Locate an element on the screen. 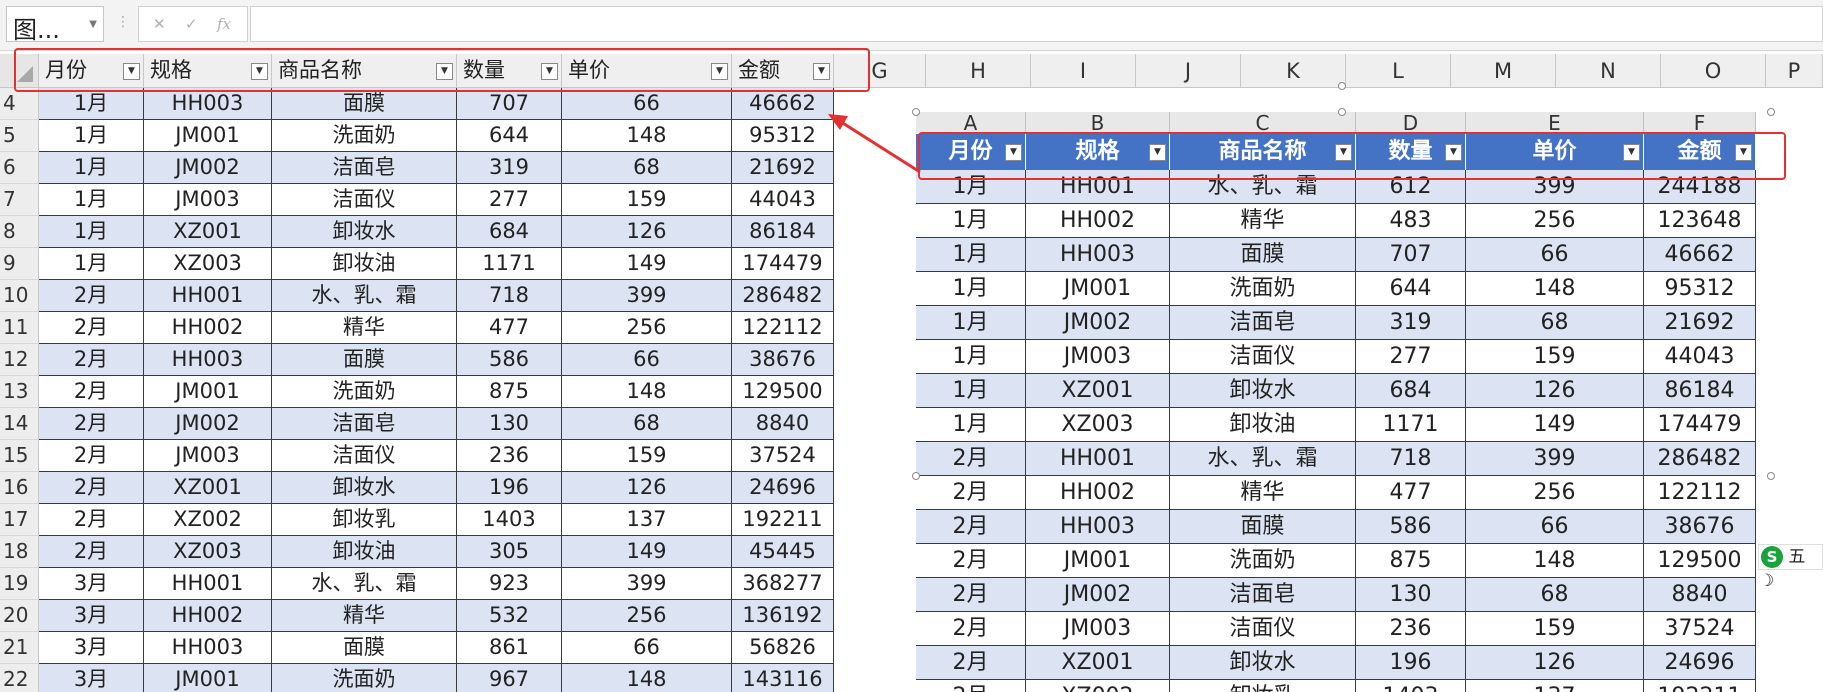 This screenshot has width=1823, height=692. row-number: 12 is located at coordinates (19, 360).